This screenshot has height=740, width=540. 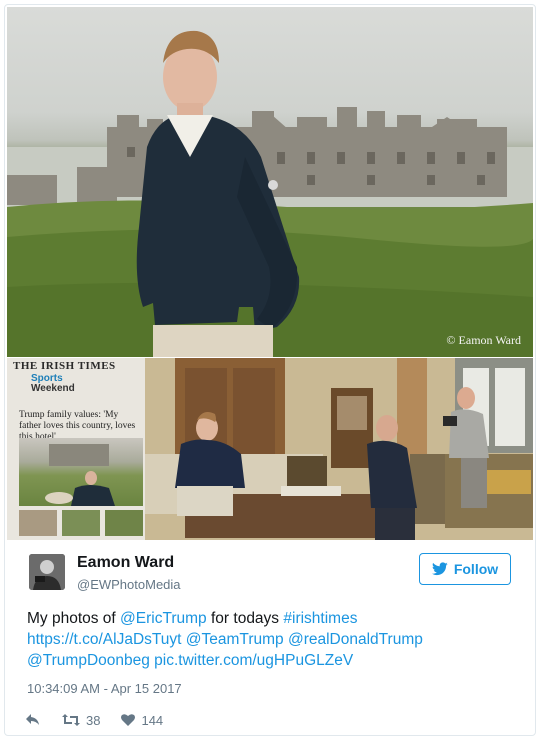 What do you see at coordinates (128, 720) in the screenshot?
I see `heart-icon` at bounding box center [128, 720].